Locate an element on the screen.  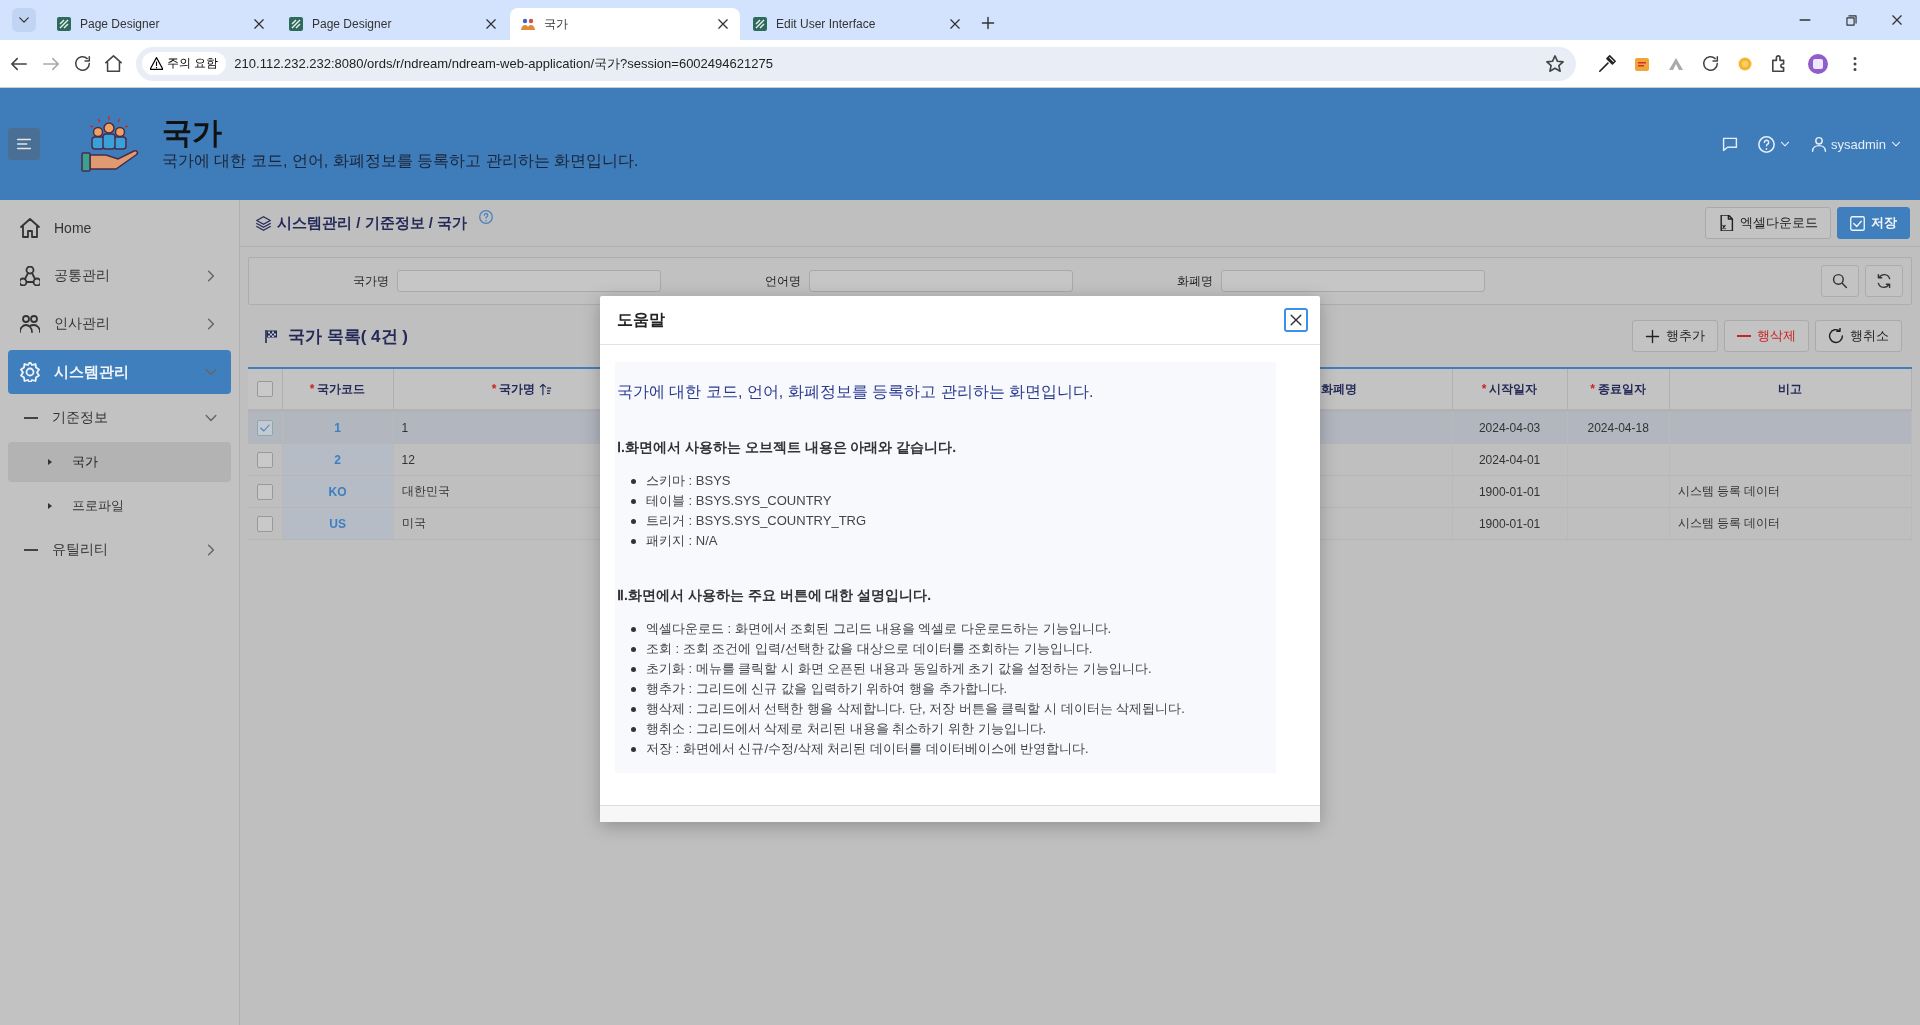
excel-download-button: 엑셀다운로드 is located at coordinates (1768, 223).